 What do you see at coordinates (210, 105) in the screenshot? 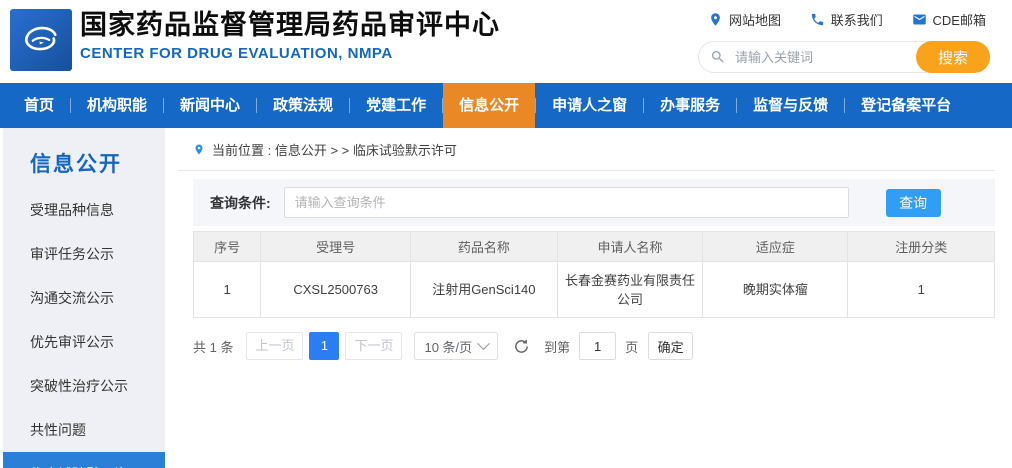
I see `nav-item-news: 新闻中心` at bounding box center [210, 105].